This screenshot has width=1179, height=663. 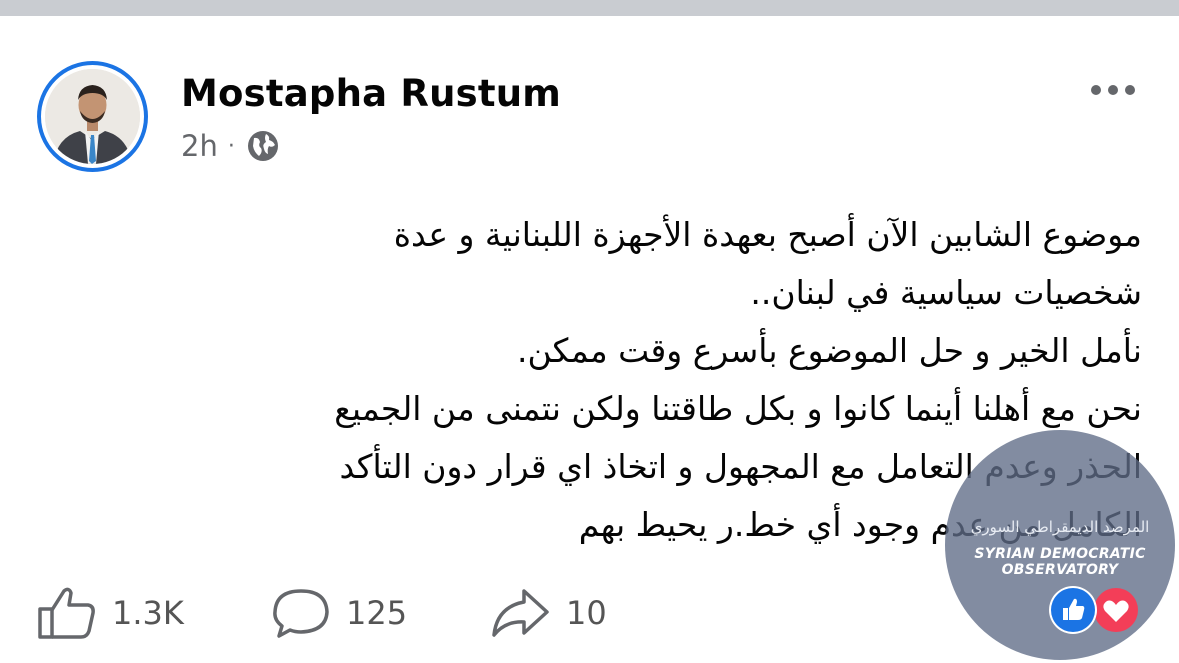 I want to click on post-line: نأمل الخير و حل الموضوع بأسرع وقت ممكن., so click(x=829, y=350).